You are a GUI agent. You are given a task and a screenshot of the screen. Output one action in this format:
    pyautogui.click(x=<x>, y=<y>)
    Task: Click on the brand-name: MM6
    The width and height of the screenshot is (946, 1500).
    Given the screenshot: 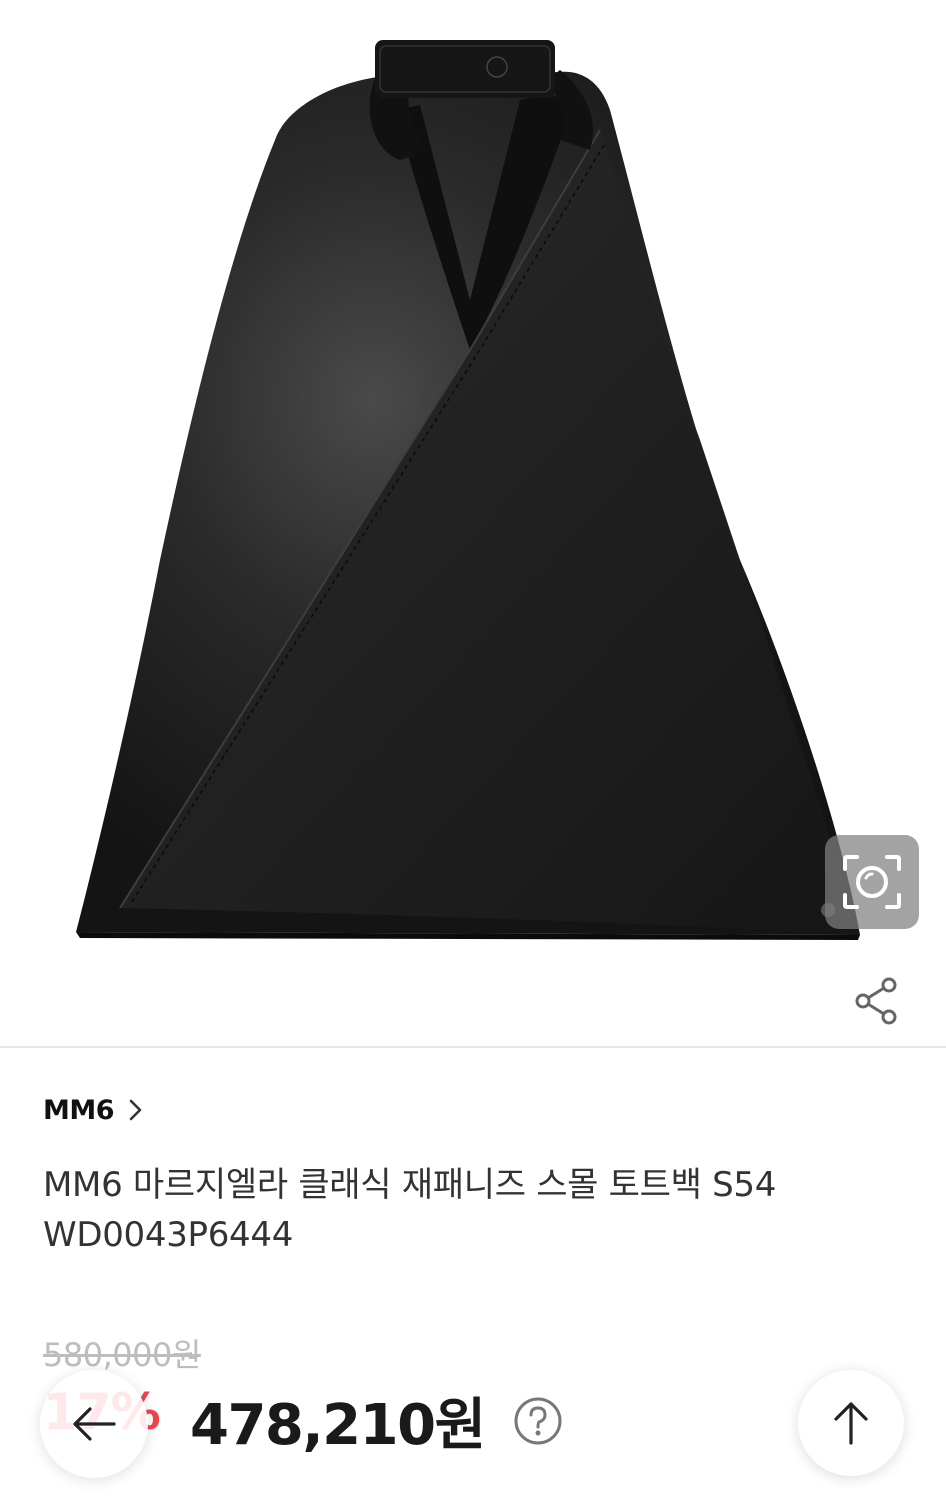 What is the action you would take?
    pyautogui.click(x=79, y=1110)
    